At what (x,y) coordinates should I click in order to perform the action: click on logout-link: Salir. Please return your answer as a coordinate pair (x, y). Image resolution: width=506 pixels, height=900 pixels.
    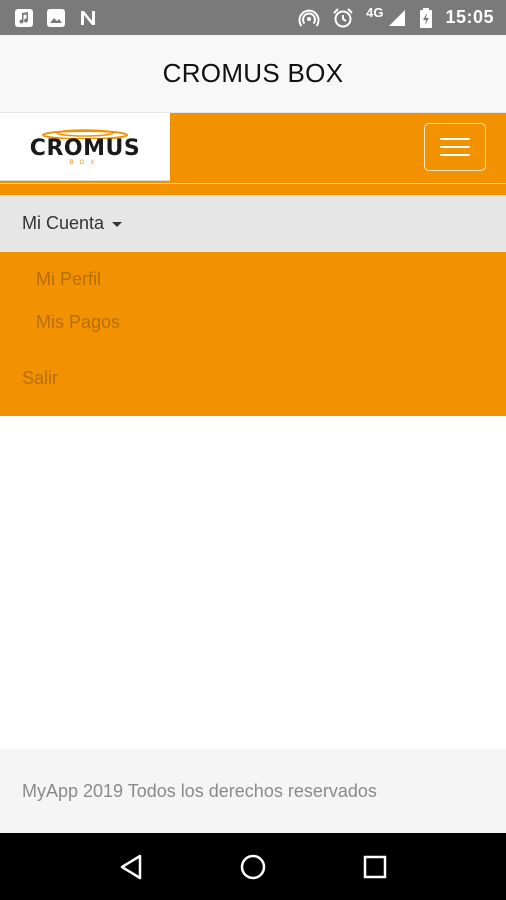
    Looking at the image, I should click on (40, 378).